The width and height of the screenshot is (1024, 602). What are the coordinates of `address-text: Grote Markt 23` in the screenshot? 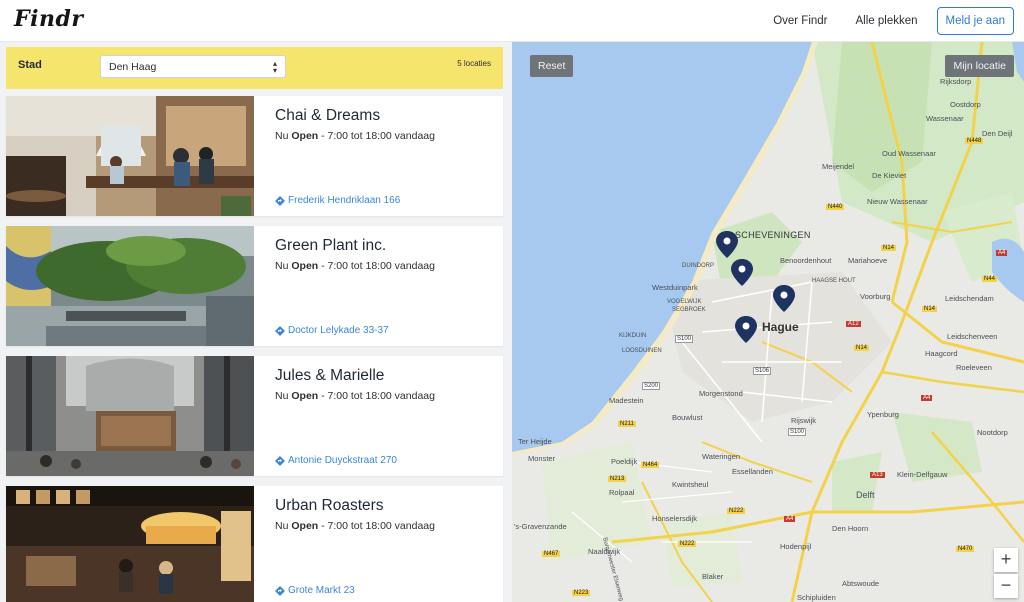 It's located at (321, 590).